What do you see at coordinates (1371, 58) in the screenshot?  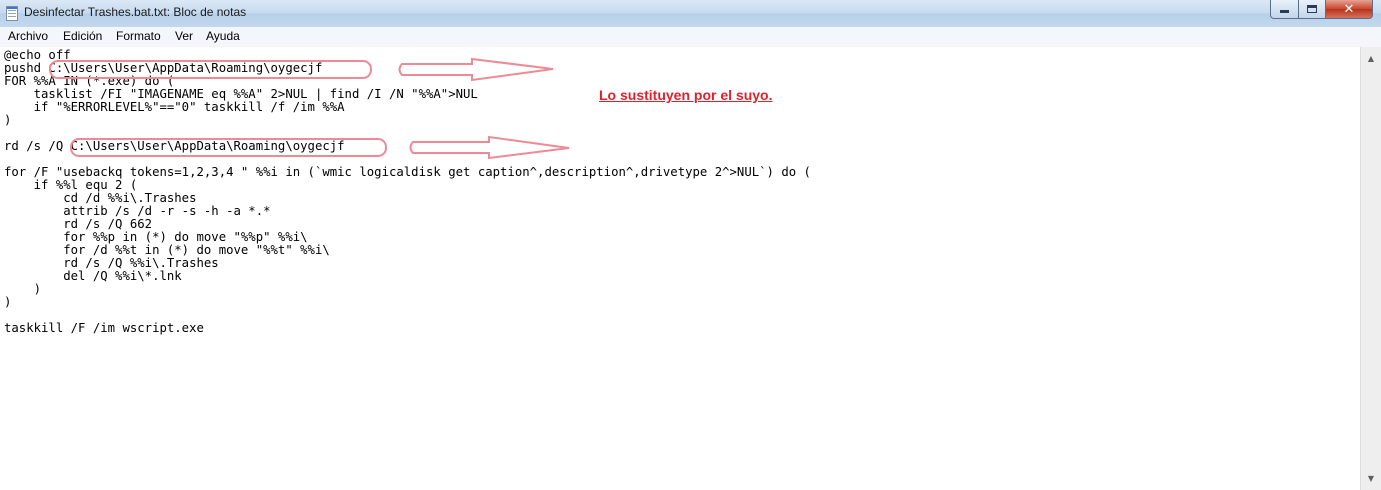 I see `scroll-up-icon: ▲` at bounding box center [1371, 58].